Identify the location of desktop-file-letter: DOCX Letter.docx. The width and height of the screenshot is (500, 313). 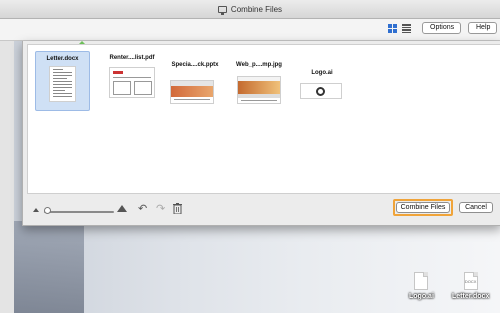
(470, 286).